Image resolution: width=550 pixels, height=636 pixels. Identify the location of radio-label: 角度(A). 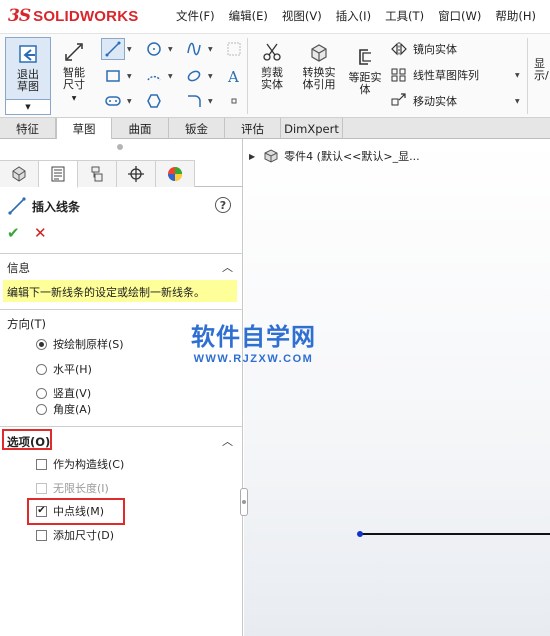
(72, 409).